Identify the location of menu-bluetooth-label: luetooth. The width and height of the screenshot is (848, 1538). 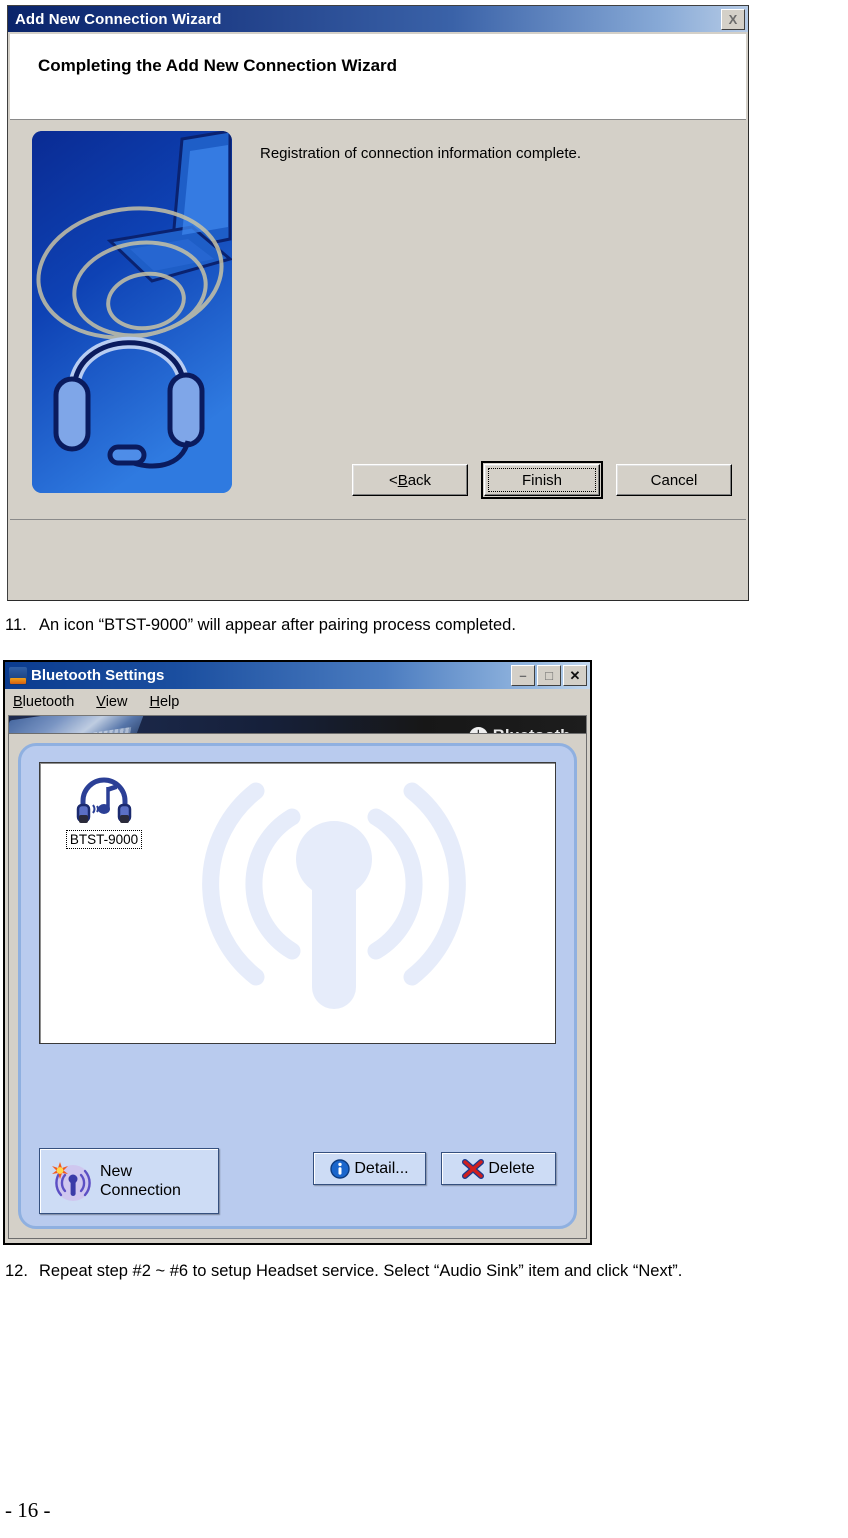
(48, 701).